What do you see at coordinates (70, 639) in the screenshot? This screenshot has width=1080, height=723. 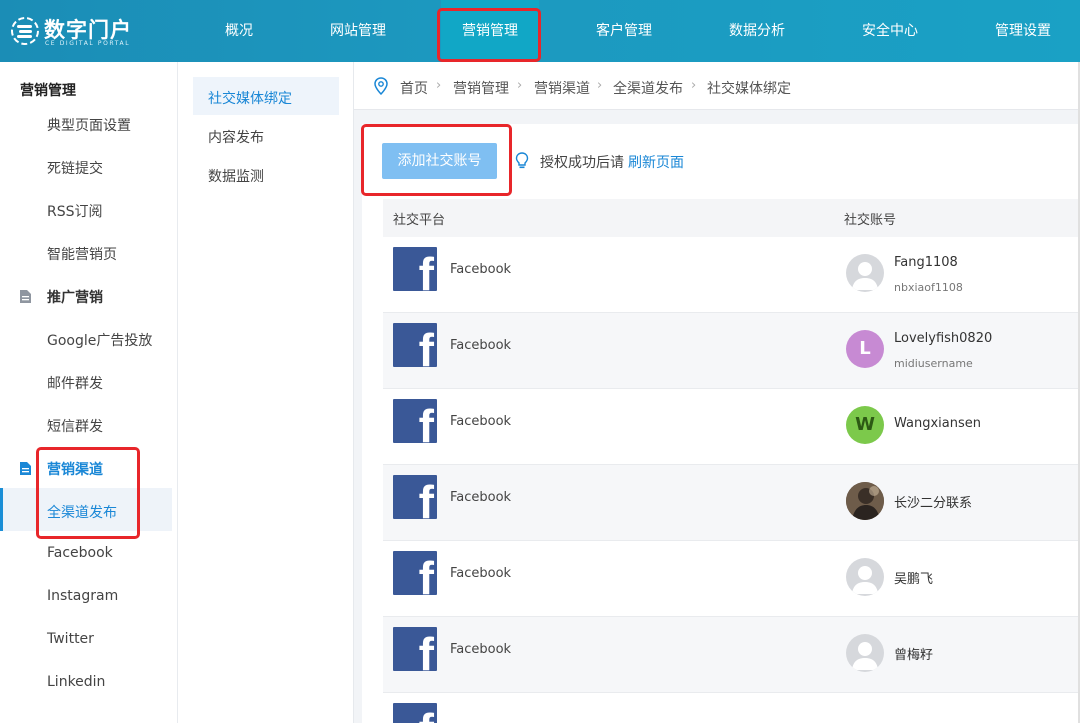 I see `sidebar-item-twitter: Twitter` at bounding box center [70, 639].